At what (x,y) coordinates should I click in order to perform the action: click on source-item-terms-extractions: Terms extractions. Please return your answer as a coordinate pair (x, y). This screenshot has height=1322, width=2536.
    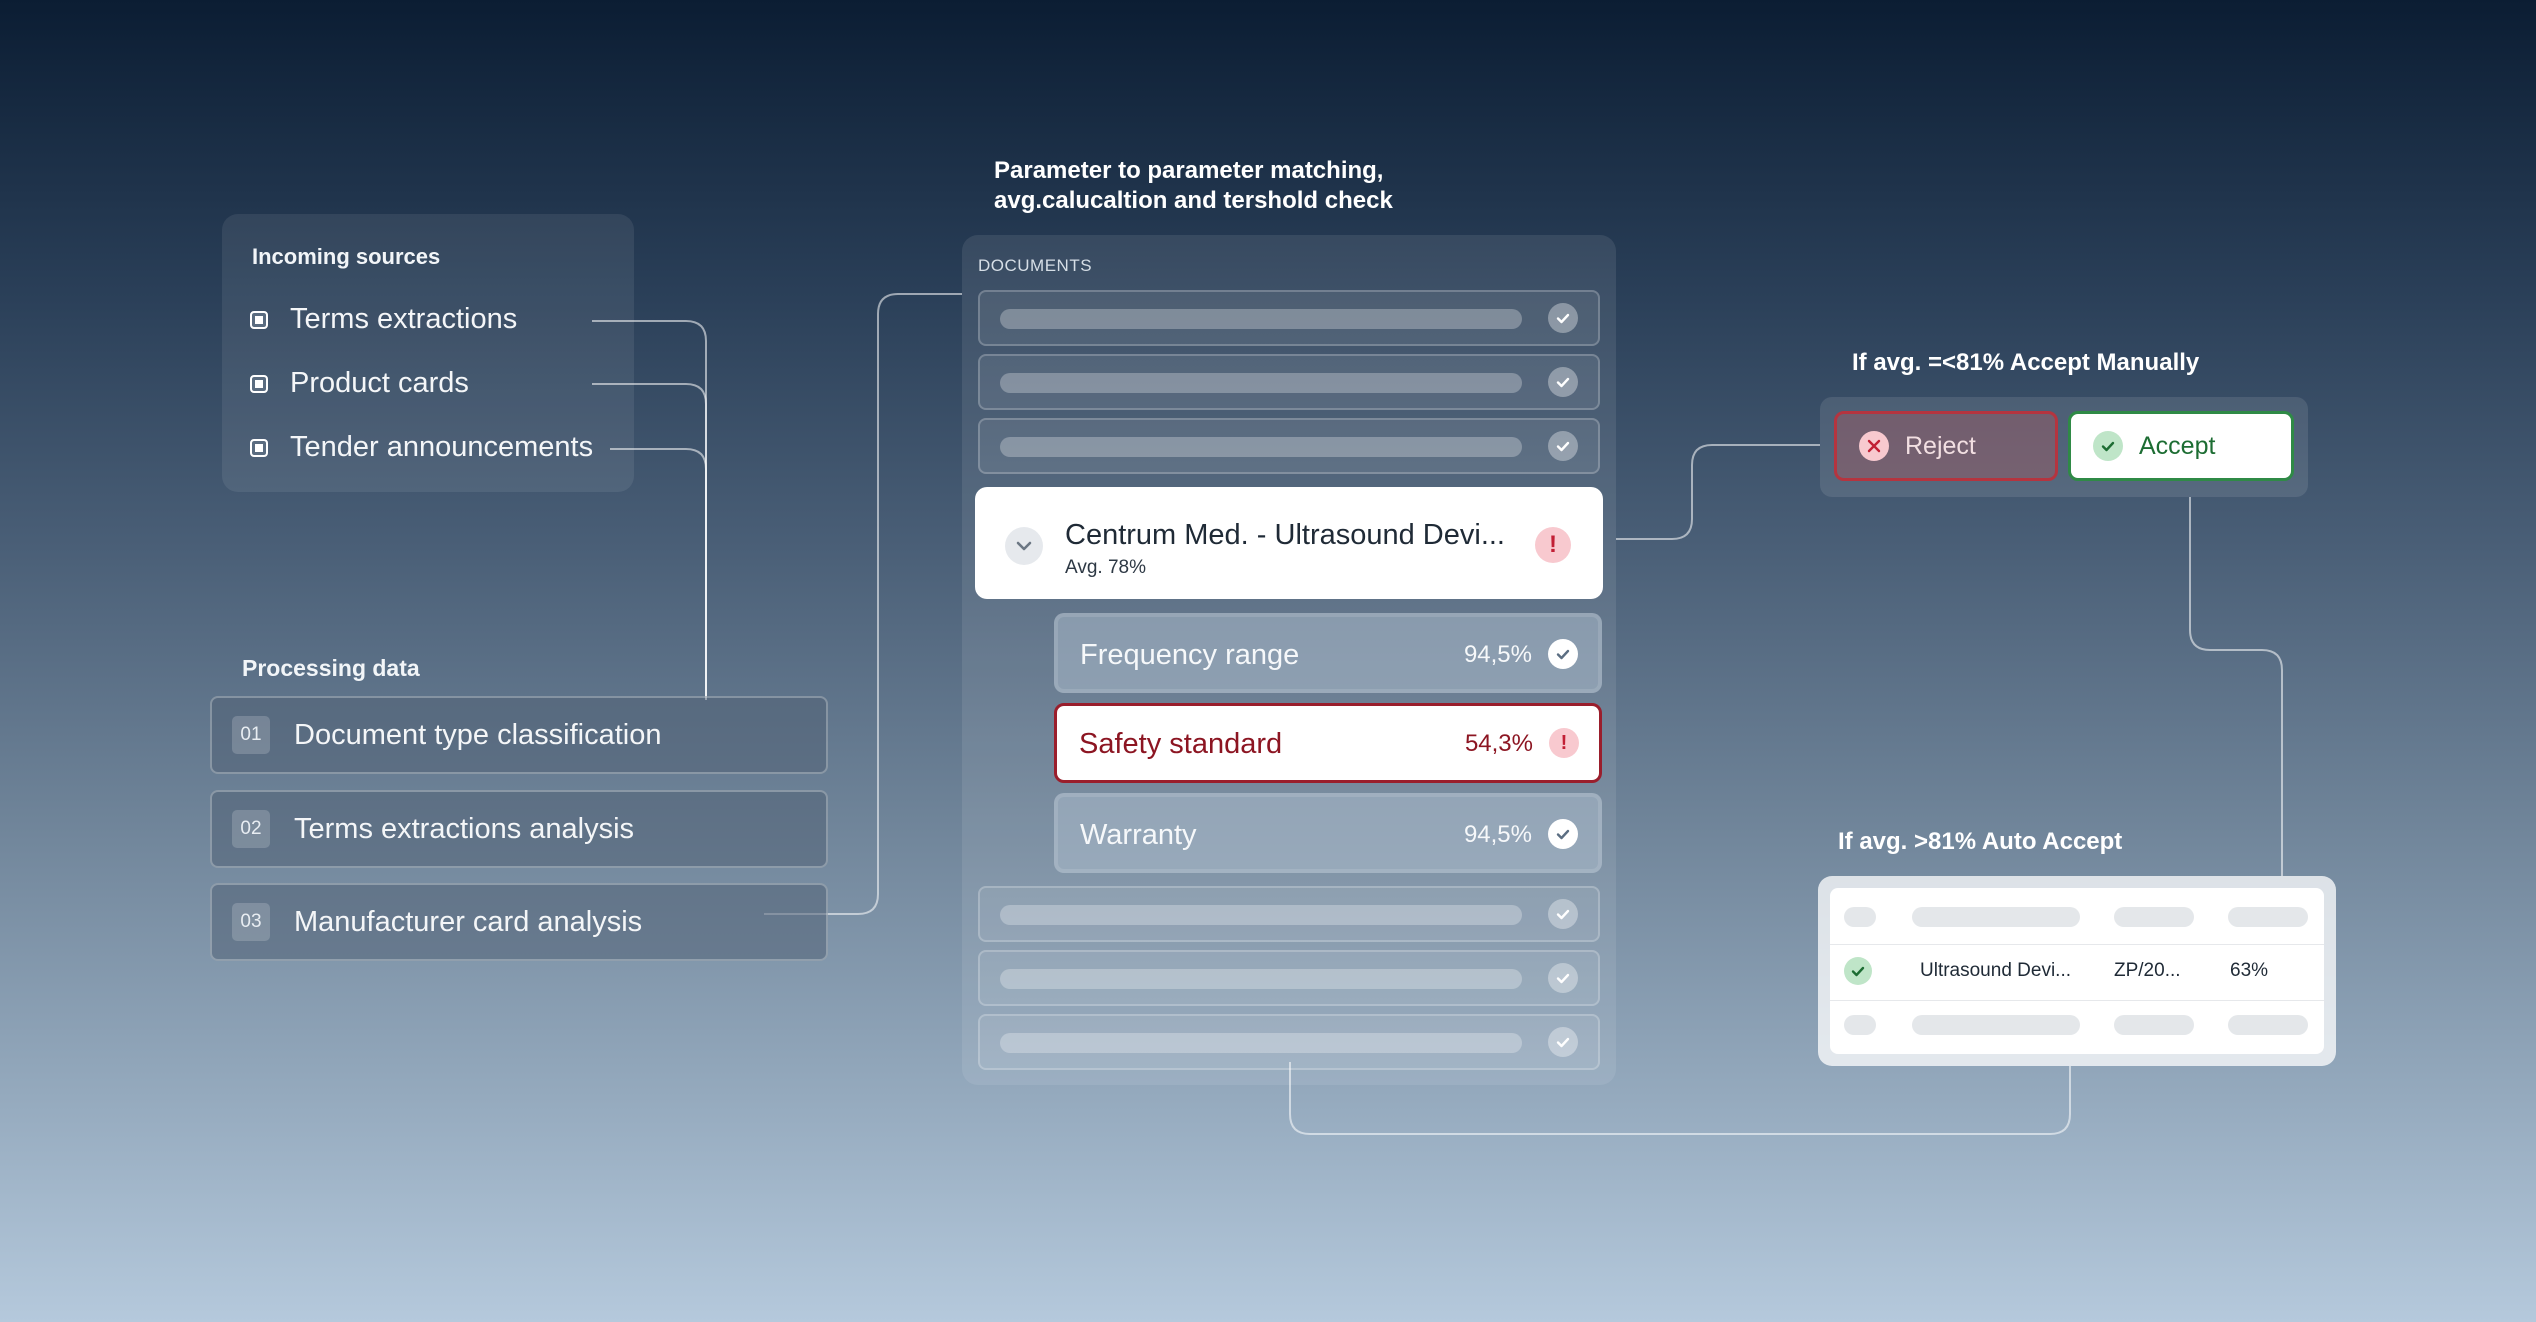
    Looking at the image, I should click on (383, 319).